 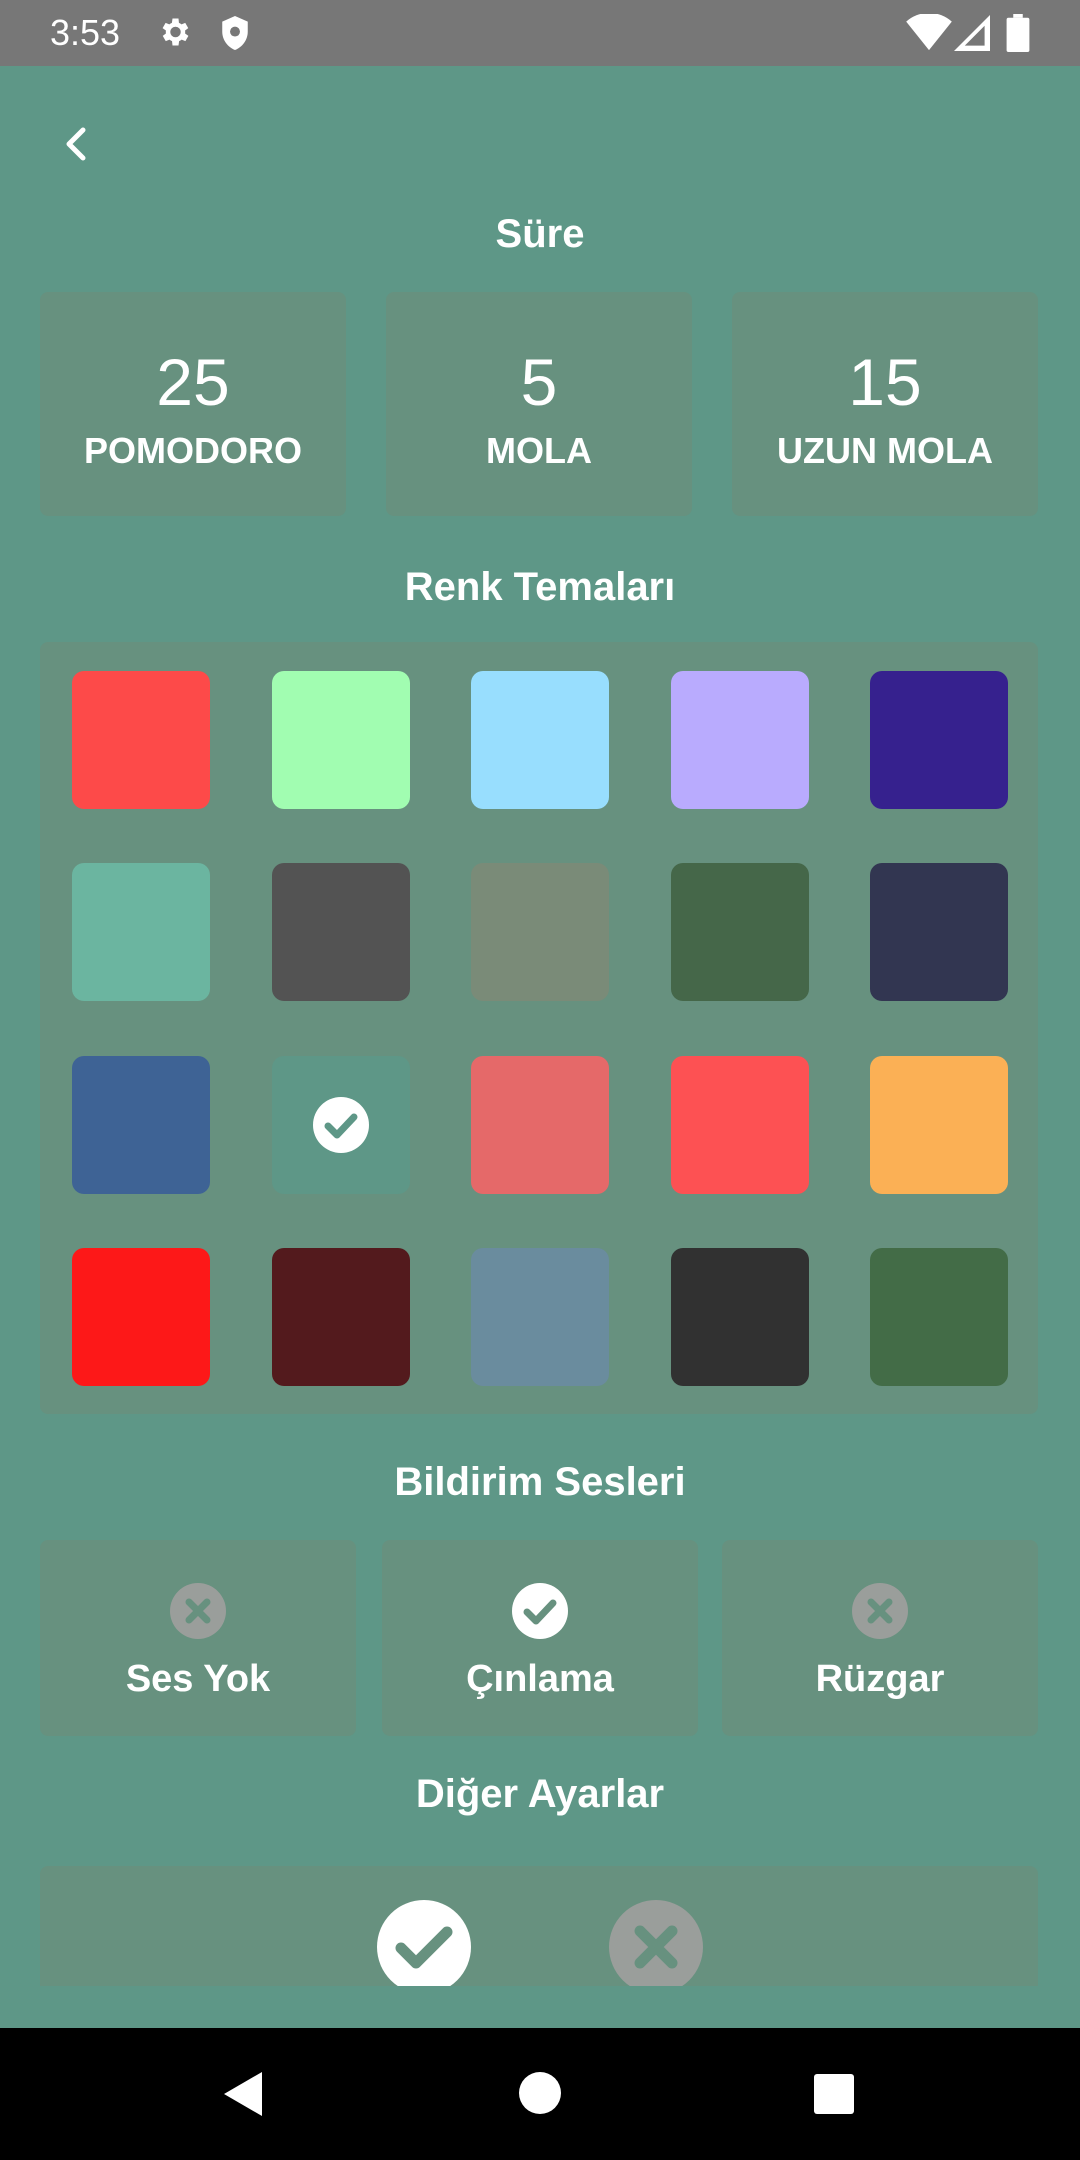 I want to click on battery-icon, so click(x=1018, y=35).